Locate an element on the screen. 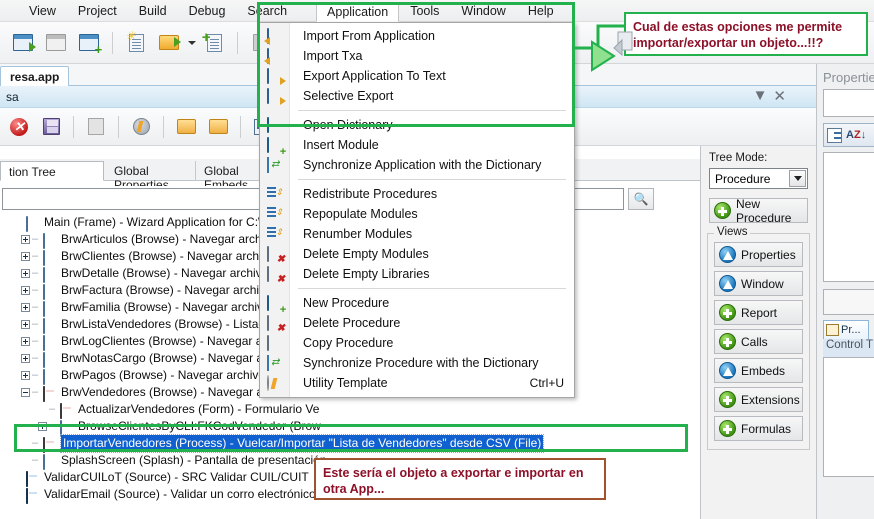  open-file-icon is located at coordinates (169, 43).